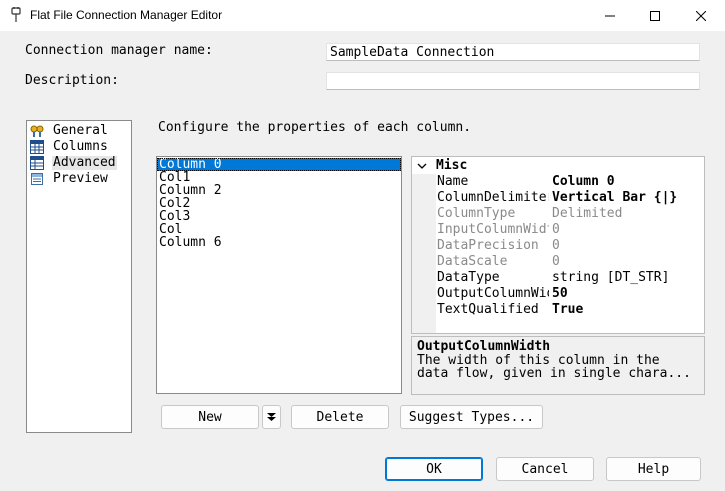 This screenshot has width=725, height=491. What do you see at coordinates (488, 246) in the screenshot?
I see `property-name: DataPrecision` at bounding box center [488, 246].